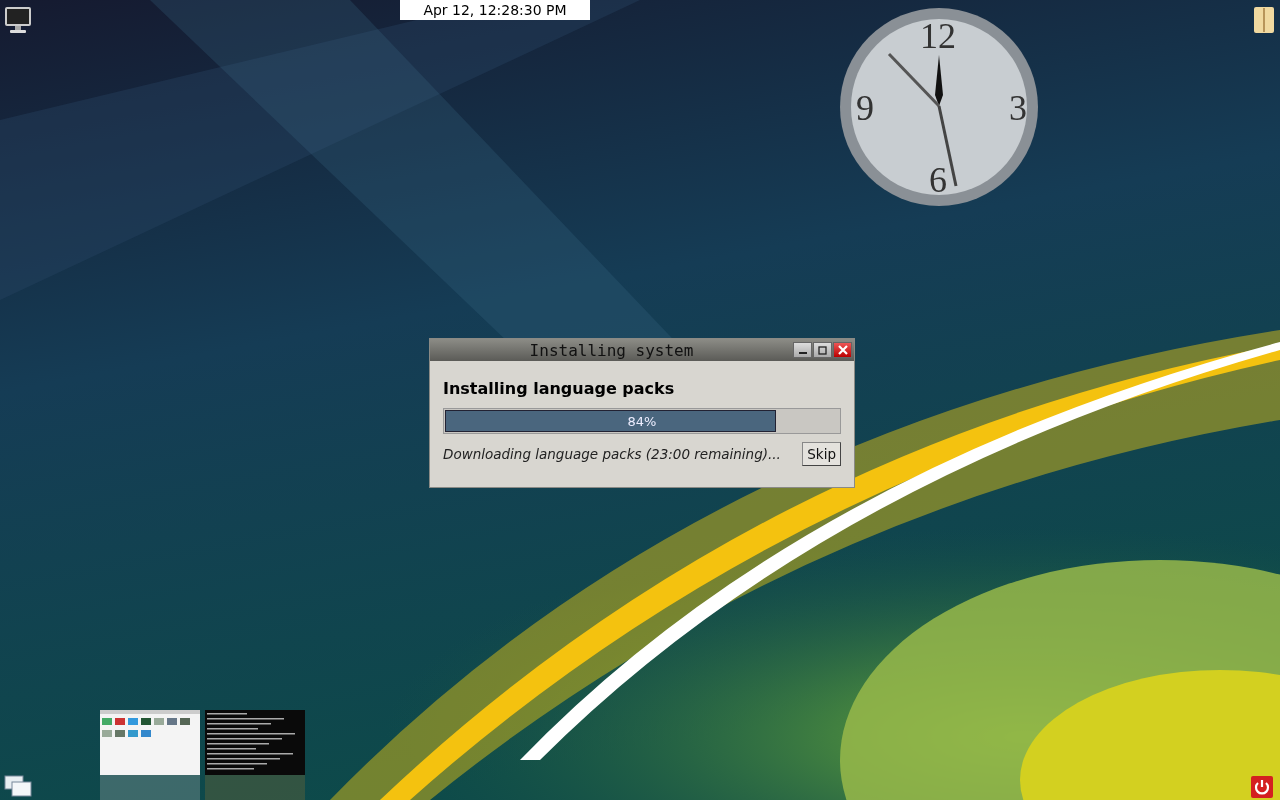  I want to click on monitor-icon, so click(18, 20).